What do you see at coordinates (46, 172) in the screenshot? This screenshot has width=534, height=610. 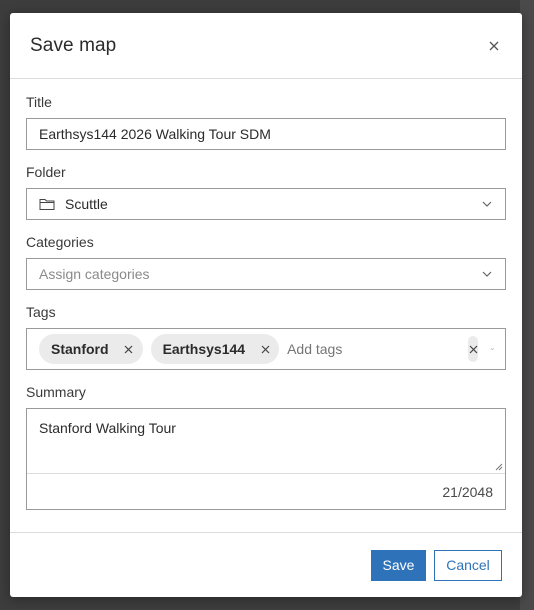 I see `folder-label: Folder` at bounding box center [46, 172].